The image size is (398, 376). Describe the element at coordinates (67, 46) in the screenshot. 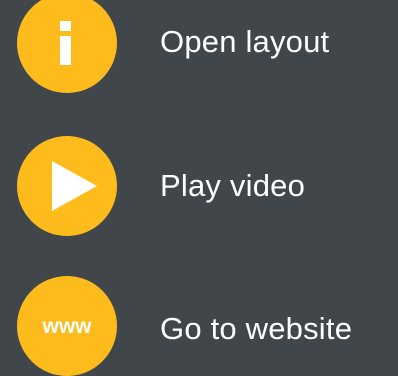

I see `info-icon` at that location.